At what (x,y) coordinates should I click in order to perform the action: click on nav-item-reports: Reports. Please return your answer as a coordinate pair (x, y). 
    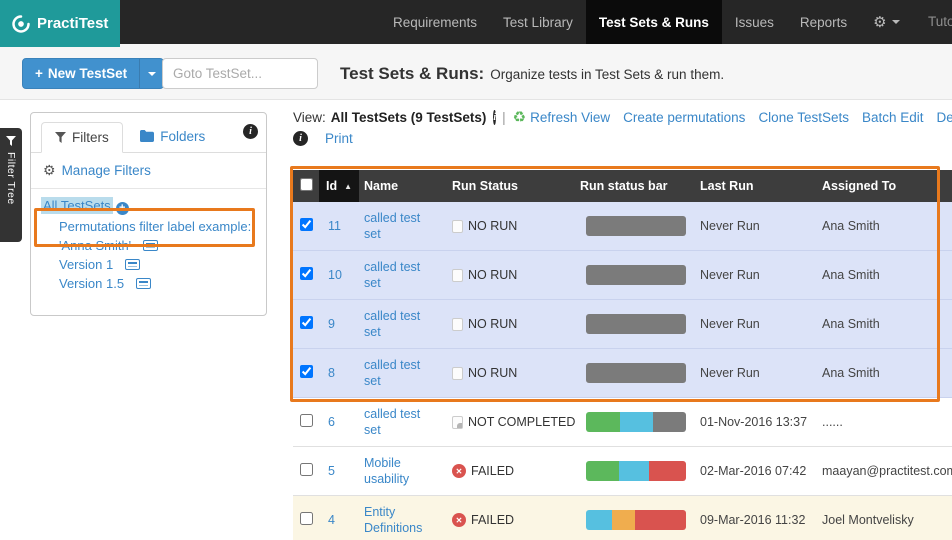
    Looking at the image, I should click on (823, 22).